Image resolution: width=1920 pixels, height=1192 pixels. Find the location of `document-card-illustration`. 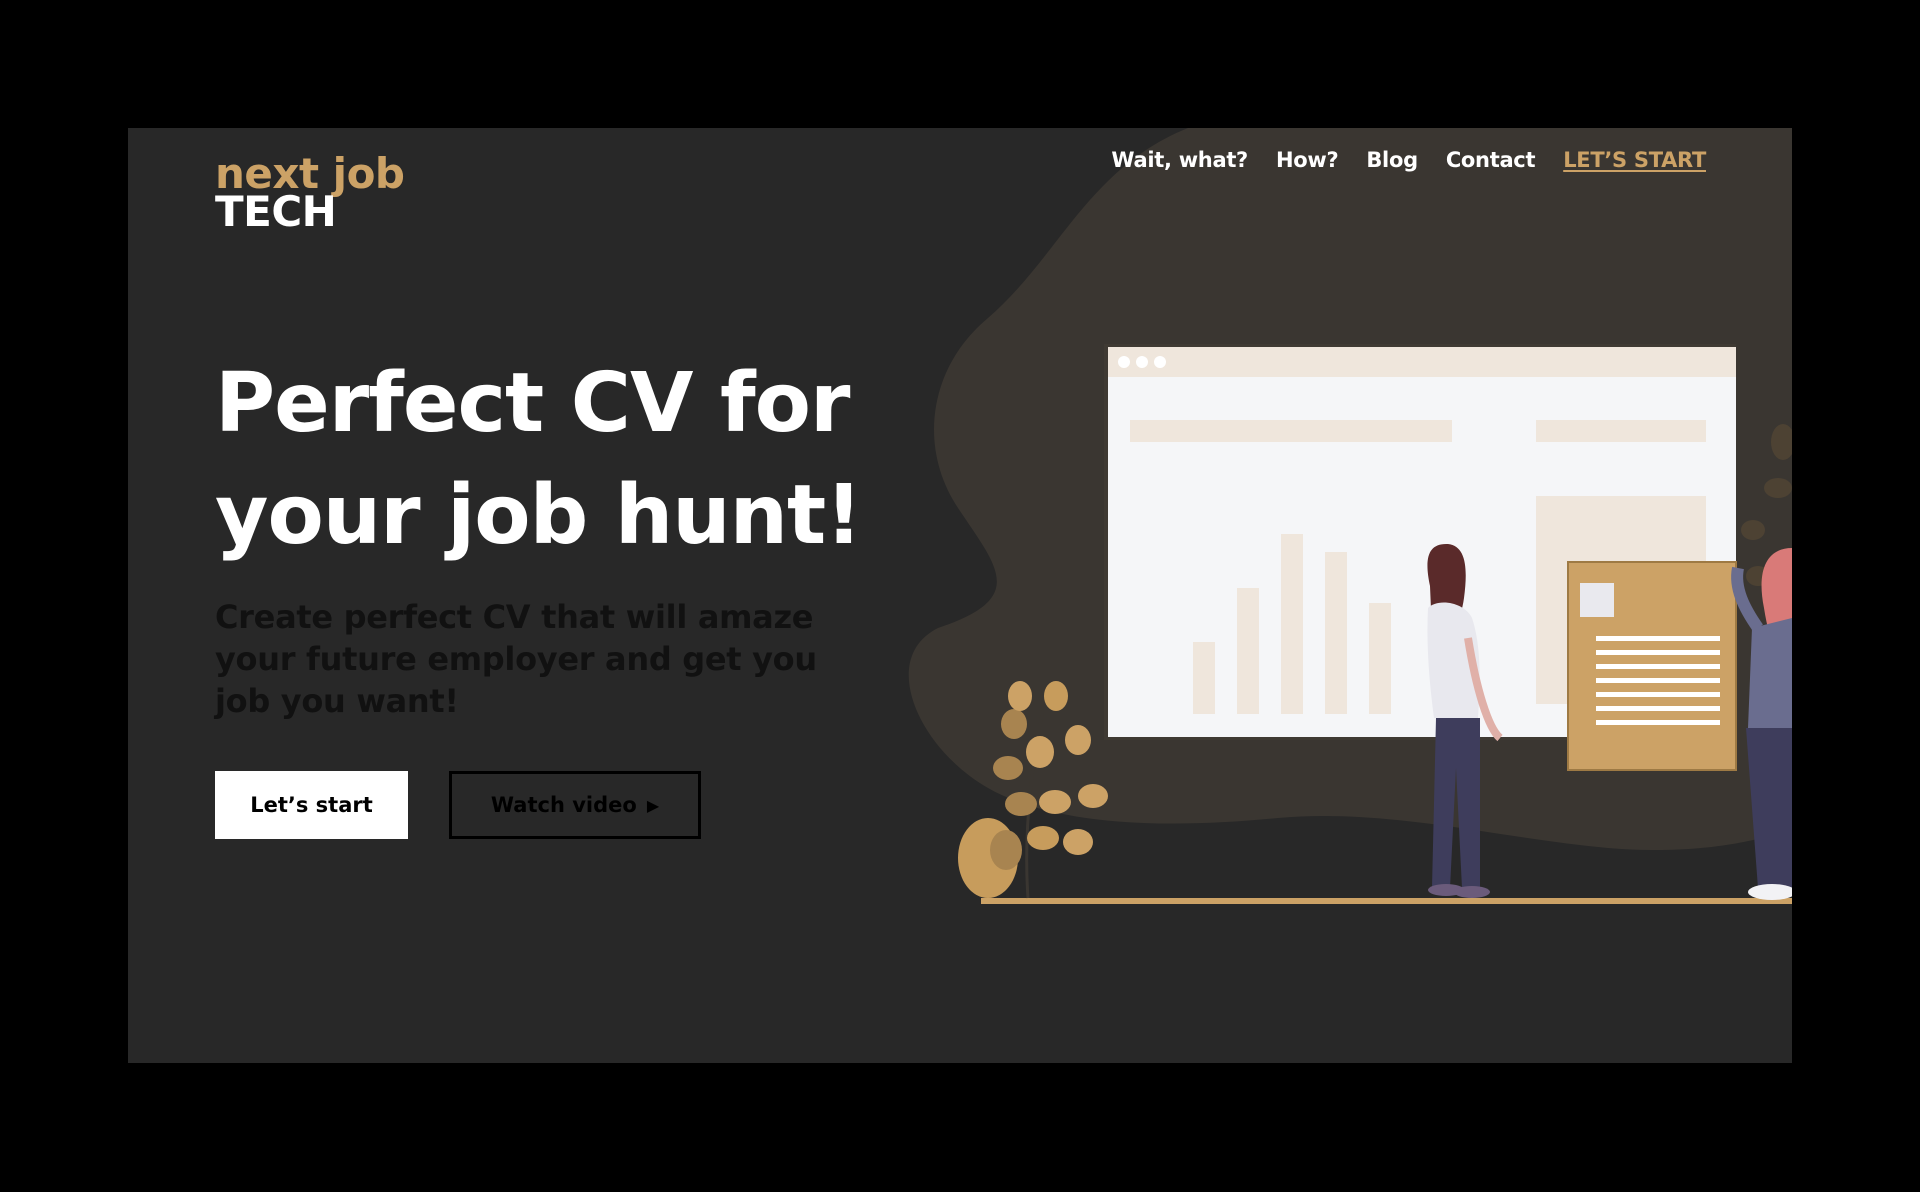

document-card-illustration is located at coordinates (1652, 666).